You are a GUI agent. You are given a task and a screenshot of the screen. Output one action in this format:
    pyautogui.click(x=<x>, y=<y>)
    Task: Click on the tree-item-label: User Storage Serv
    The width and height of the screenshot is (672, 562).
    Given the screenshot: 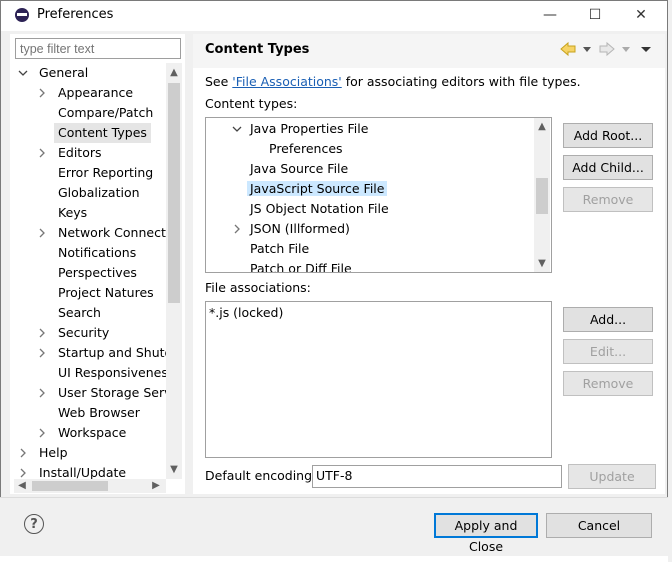 What is the action you would take?
    pyautogui.click(x=112, y=392)
    